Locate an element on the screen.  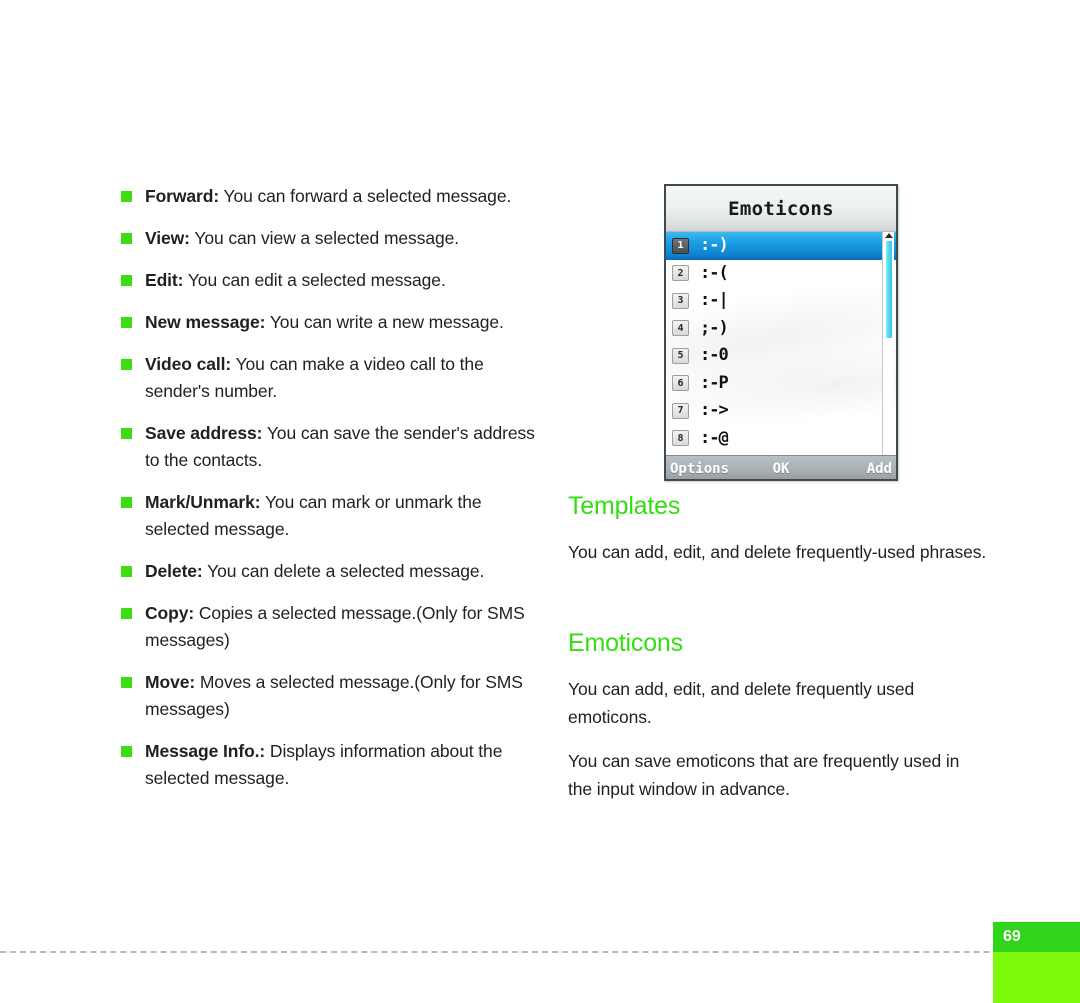
emoticon-index-badge: 6 is located at coordinates (680, 383).